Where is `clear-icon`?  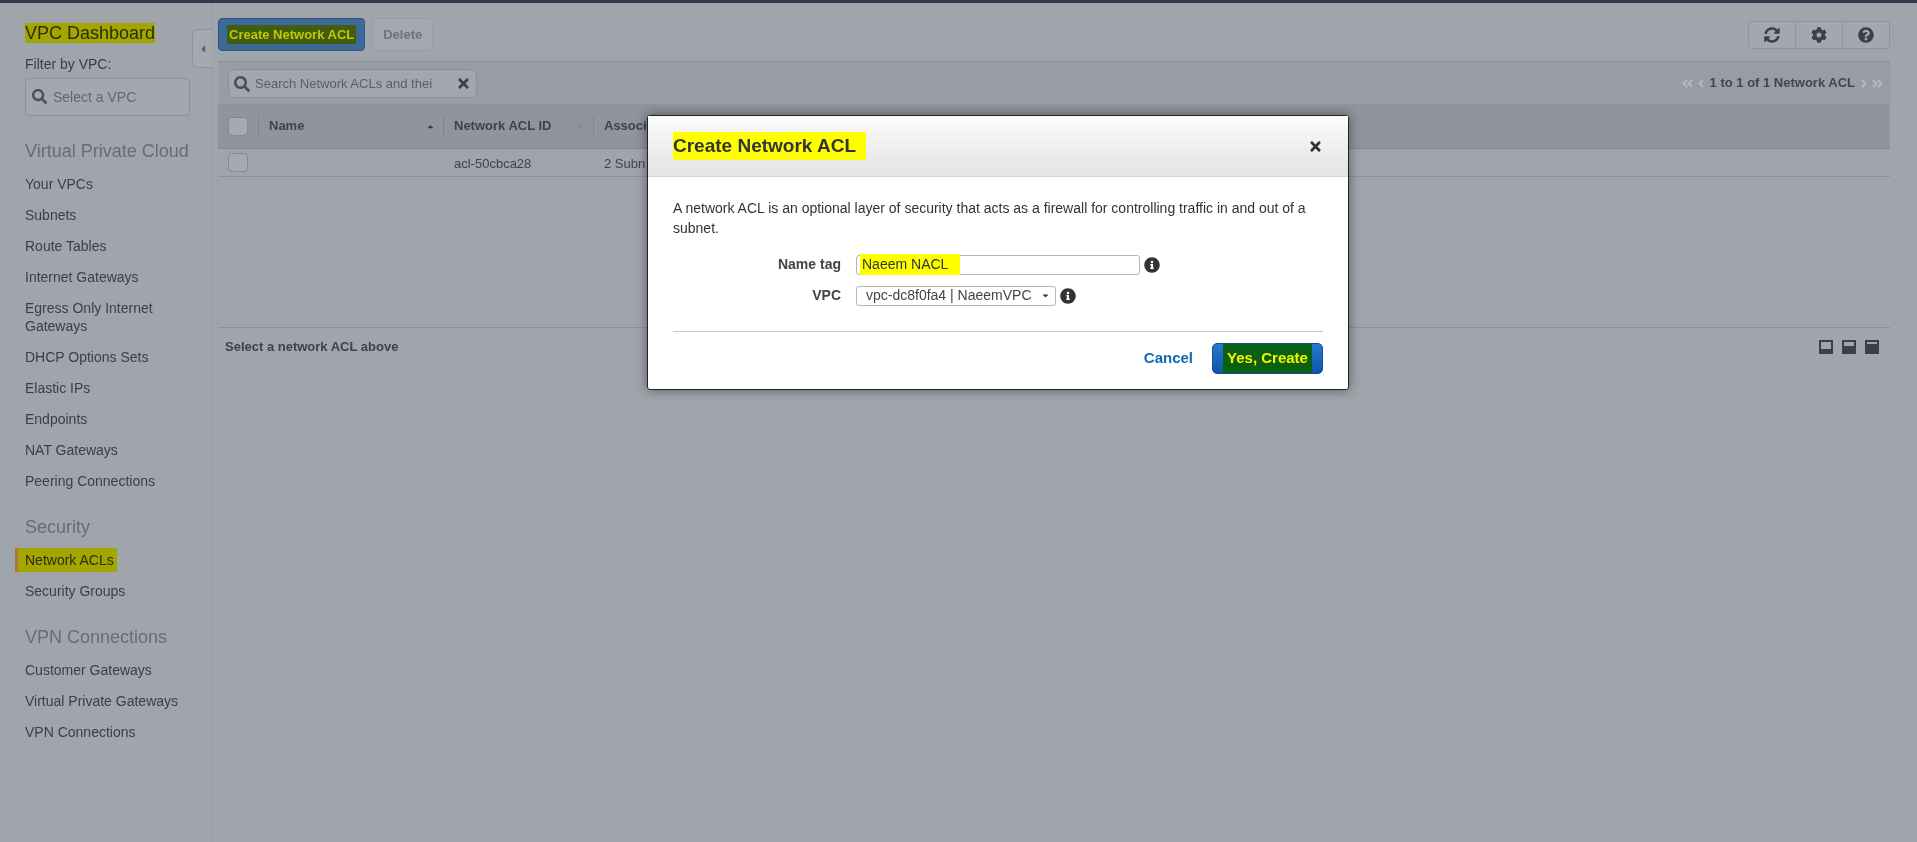
clear-icon is located at coordinates (463, 83).